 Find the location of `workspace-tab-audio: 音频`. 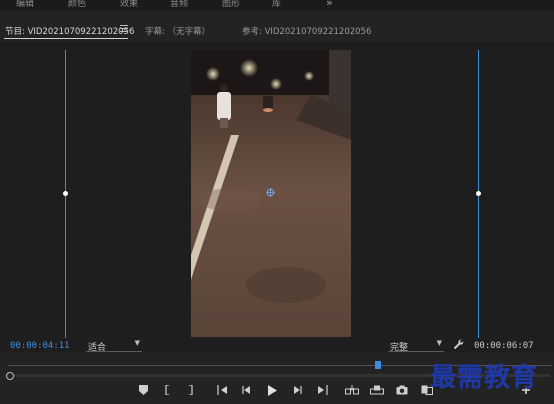

workspace-tab-audio: 音频 is located at coordinates (179, 4).